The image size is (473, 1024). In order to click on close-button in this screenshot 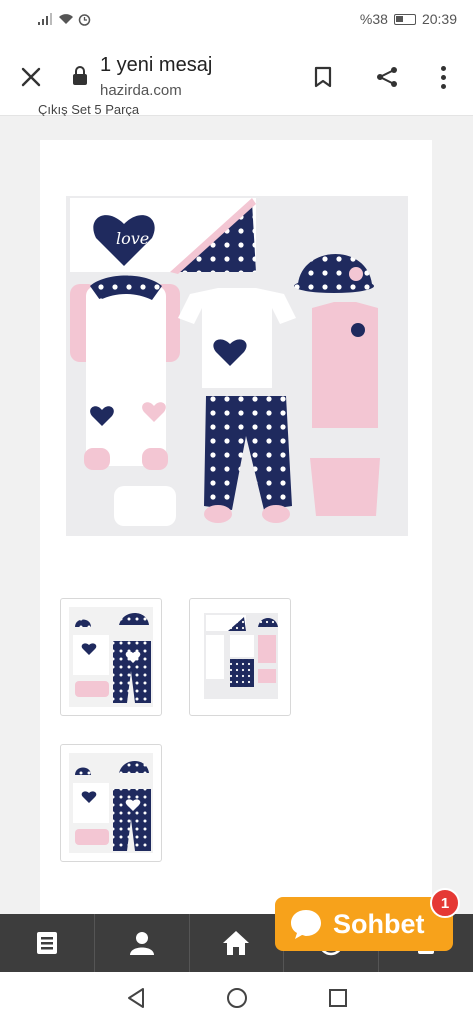, I will do `click(31, 77)`.